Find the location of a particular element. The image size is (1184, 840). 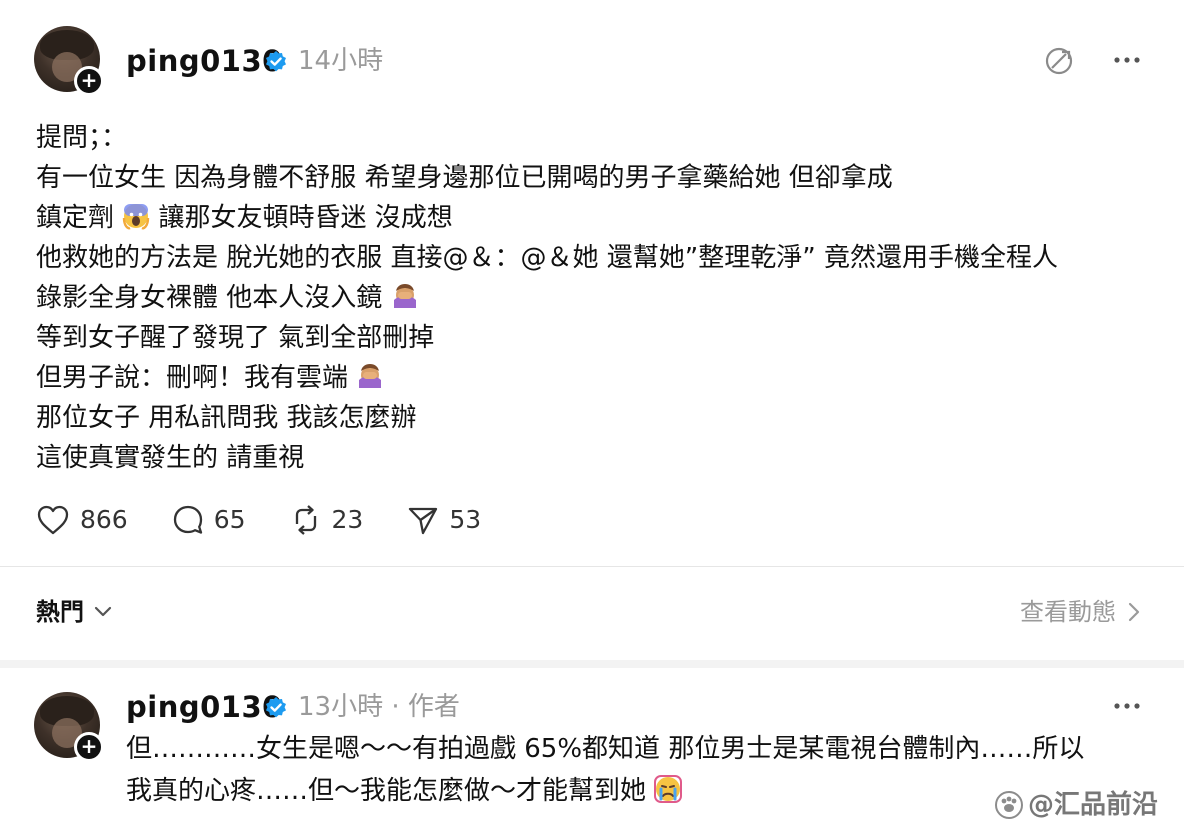

sort-dropdown: 熱門 is located at coordinates (74, 612).